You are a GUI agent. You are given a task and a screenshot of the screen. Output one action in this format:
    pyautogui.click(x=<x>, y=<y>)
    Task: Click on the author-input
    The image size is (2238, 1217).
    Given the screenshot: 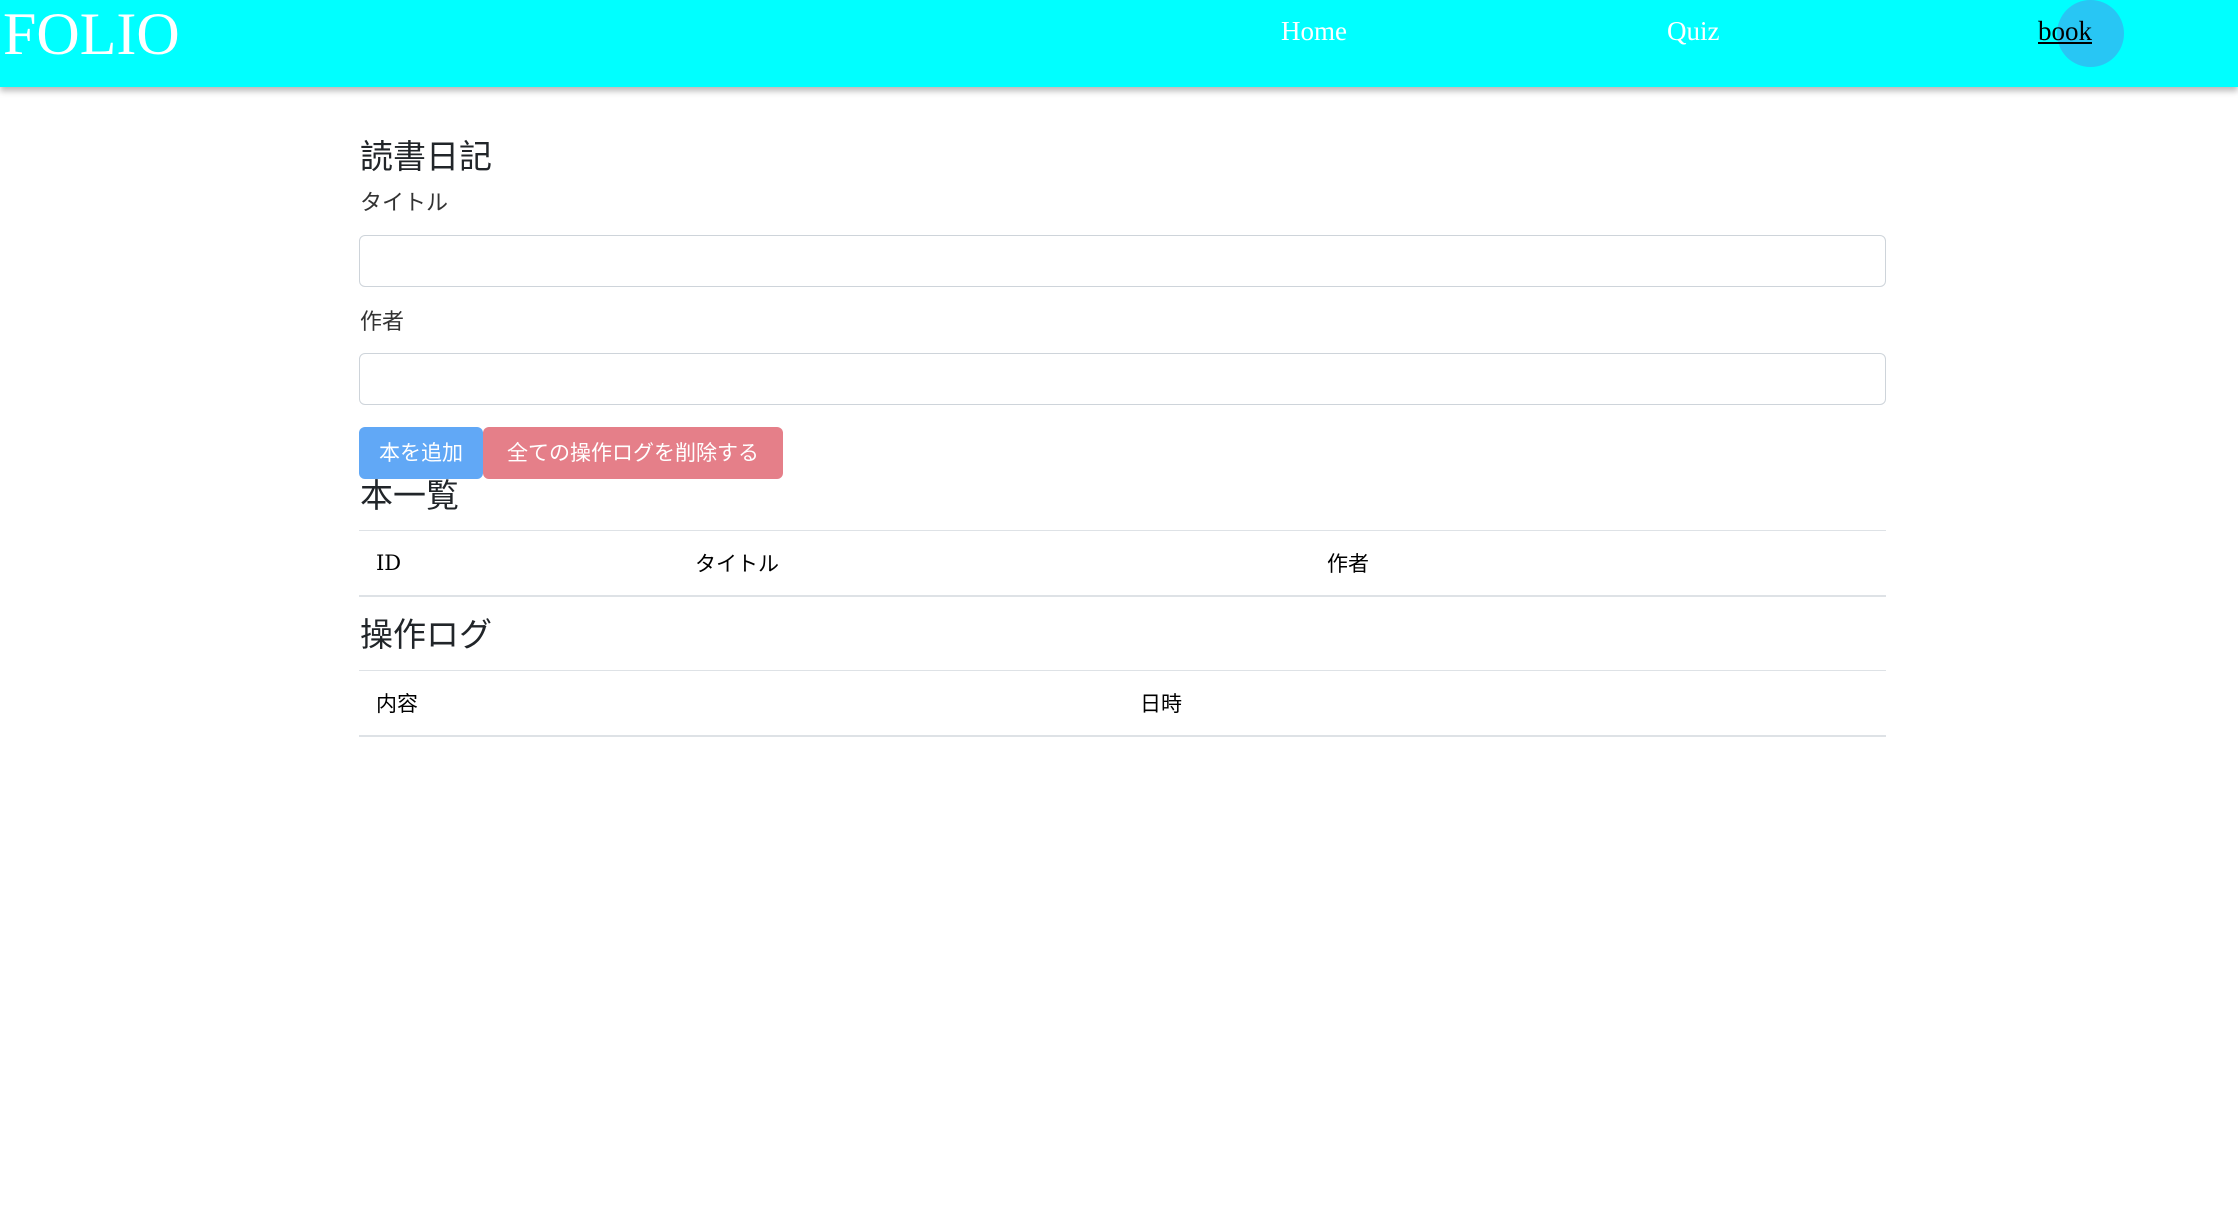 What is the action you would take?
    pyautogui.click(x=1122, y=379)
    